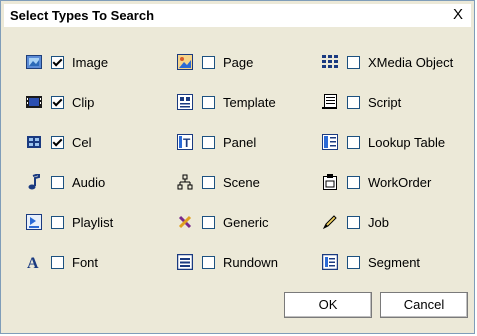 The height and width of the screenshot is (336, 477). I want to click on type-item-audio: Audio, so click(65, 182).